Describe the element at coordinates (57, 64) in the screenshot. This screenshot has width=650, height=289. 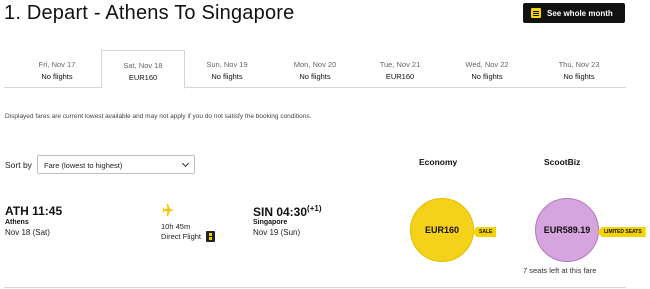
I see `date-tab-date: Fri, Nov 17` at that location.